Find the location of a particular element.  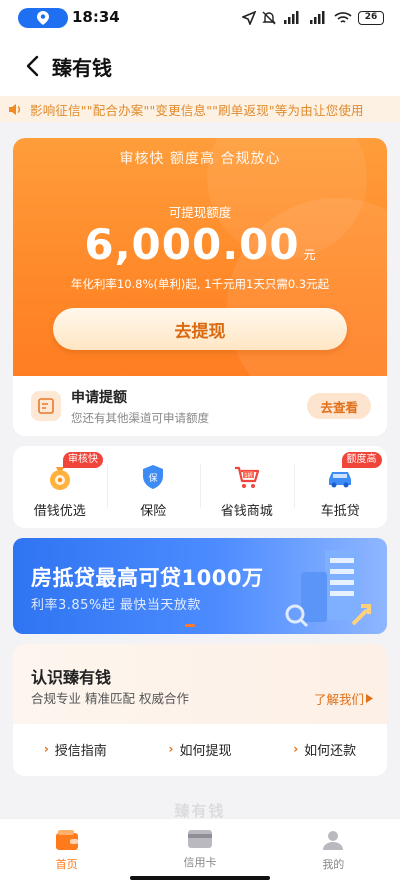

notice-bar: 影响征信""配合办案""变更信息""刷单返现"等为由让您使用 is located at coordinates (200, 109).